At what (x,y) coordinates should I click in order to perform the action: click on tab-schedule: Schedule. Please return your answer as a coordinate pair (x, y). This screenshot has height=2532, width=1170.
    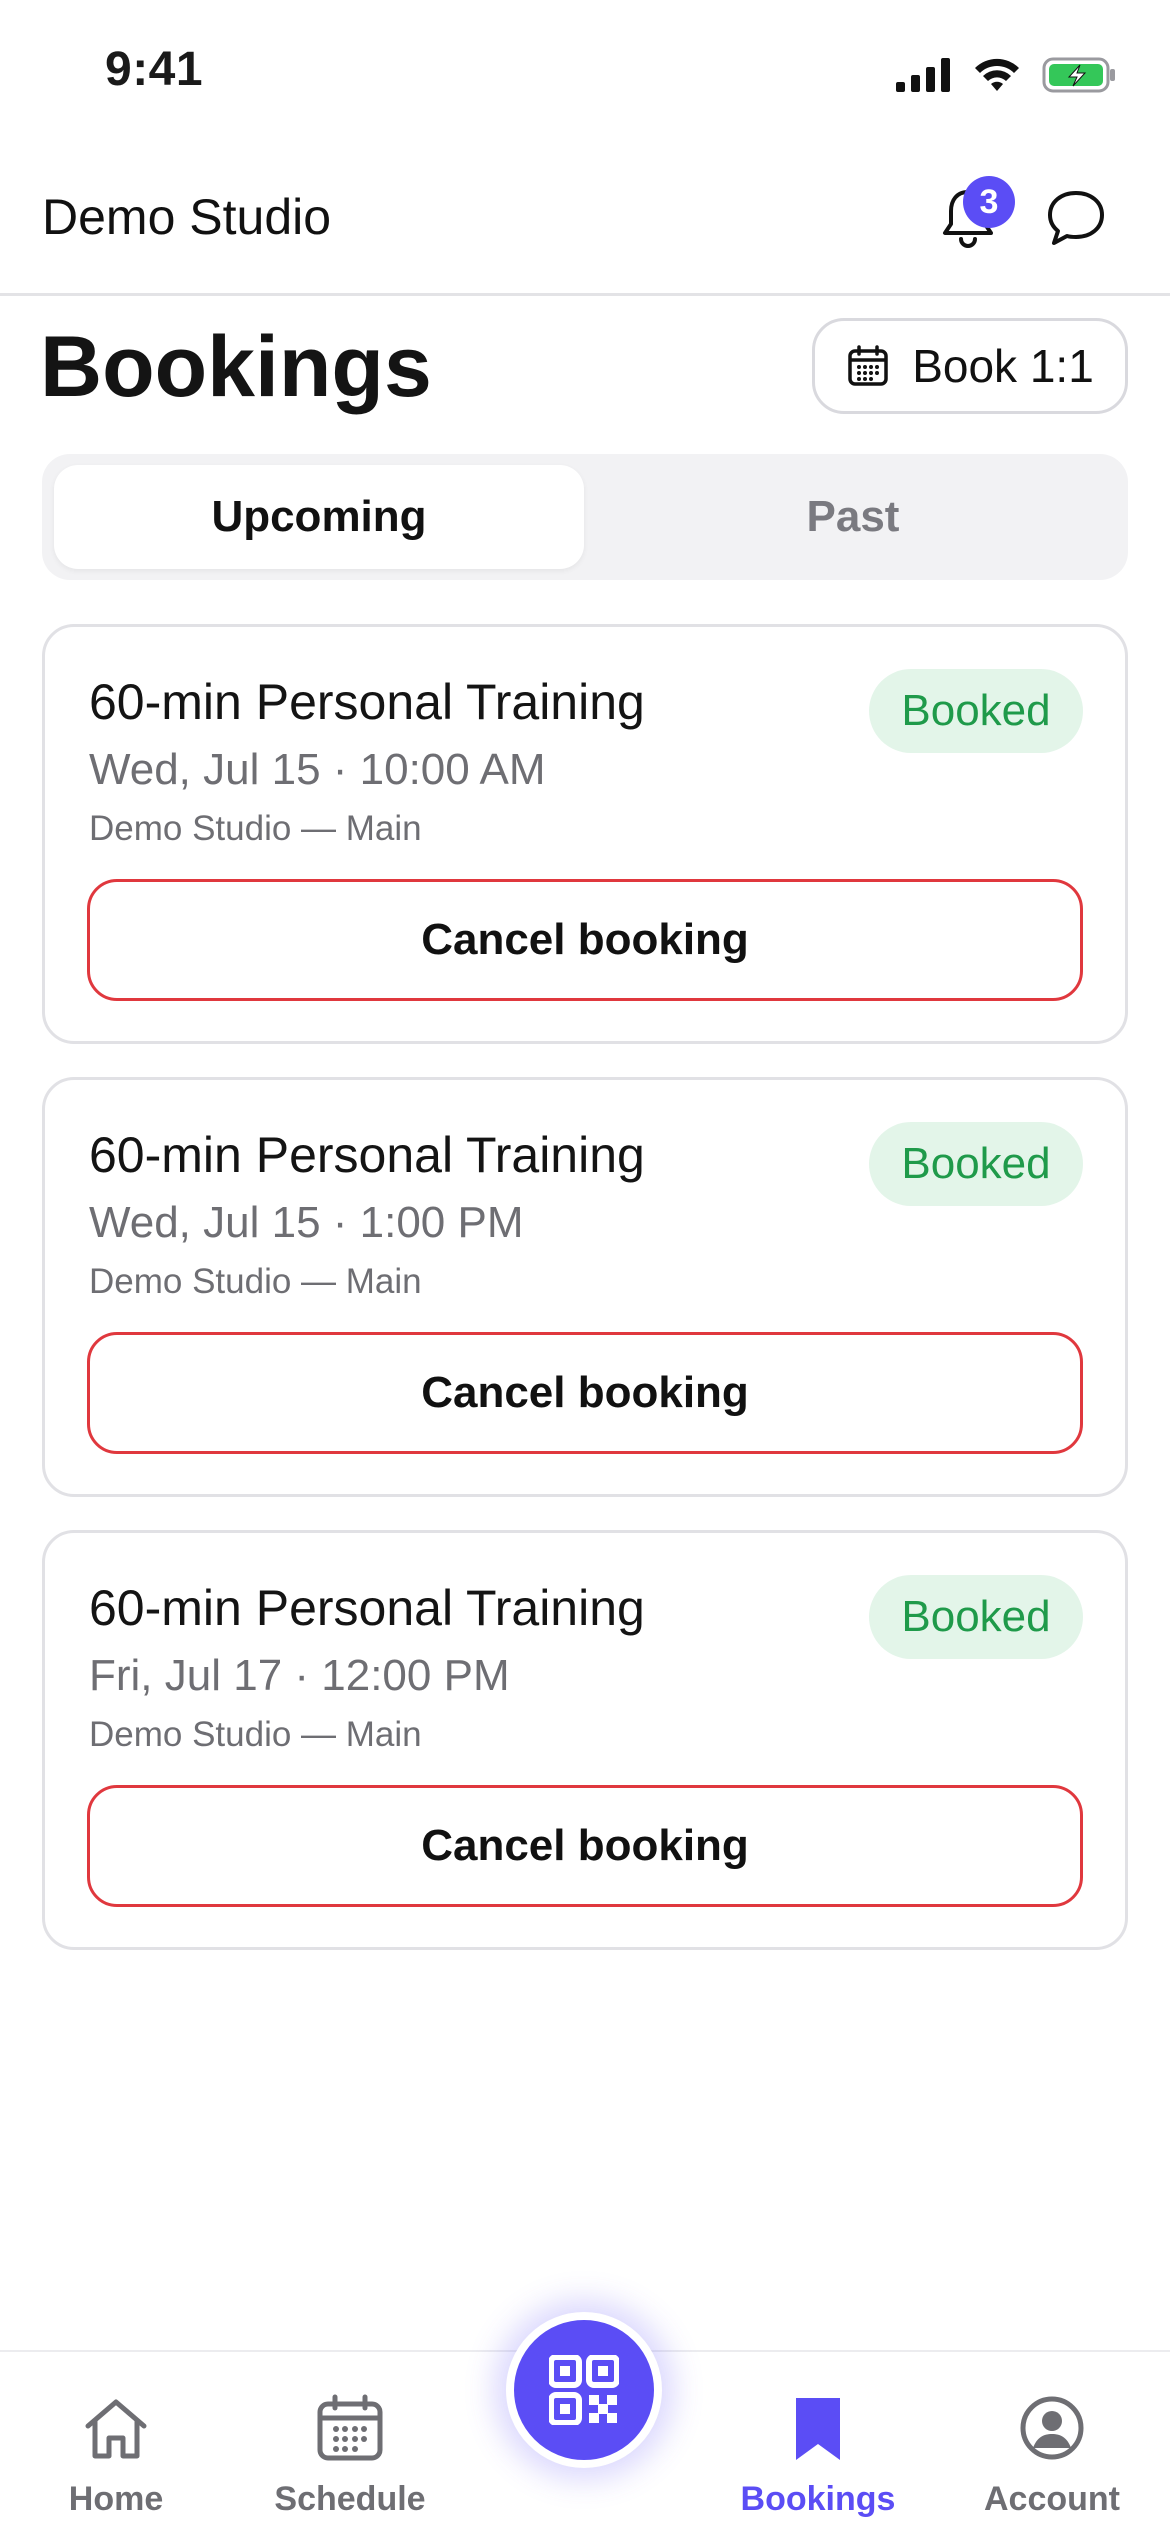
    Looking at the image, I should click on (350, 2454).